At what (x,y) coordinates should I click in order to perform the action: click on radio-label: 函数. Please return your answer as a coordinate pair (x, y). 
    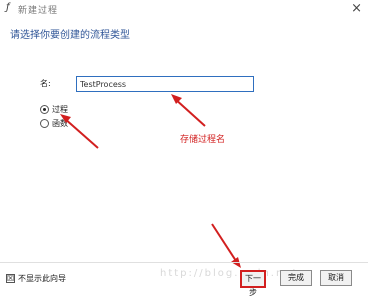
    Looking at the image, I should click on (60, 123).